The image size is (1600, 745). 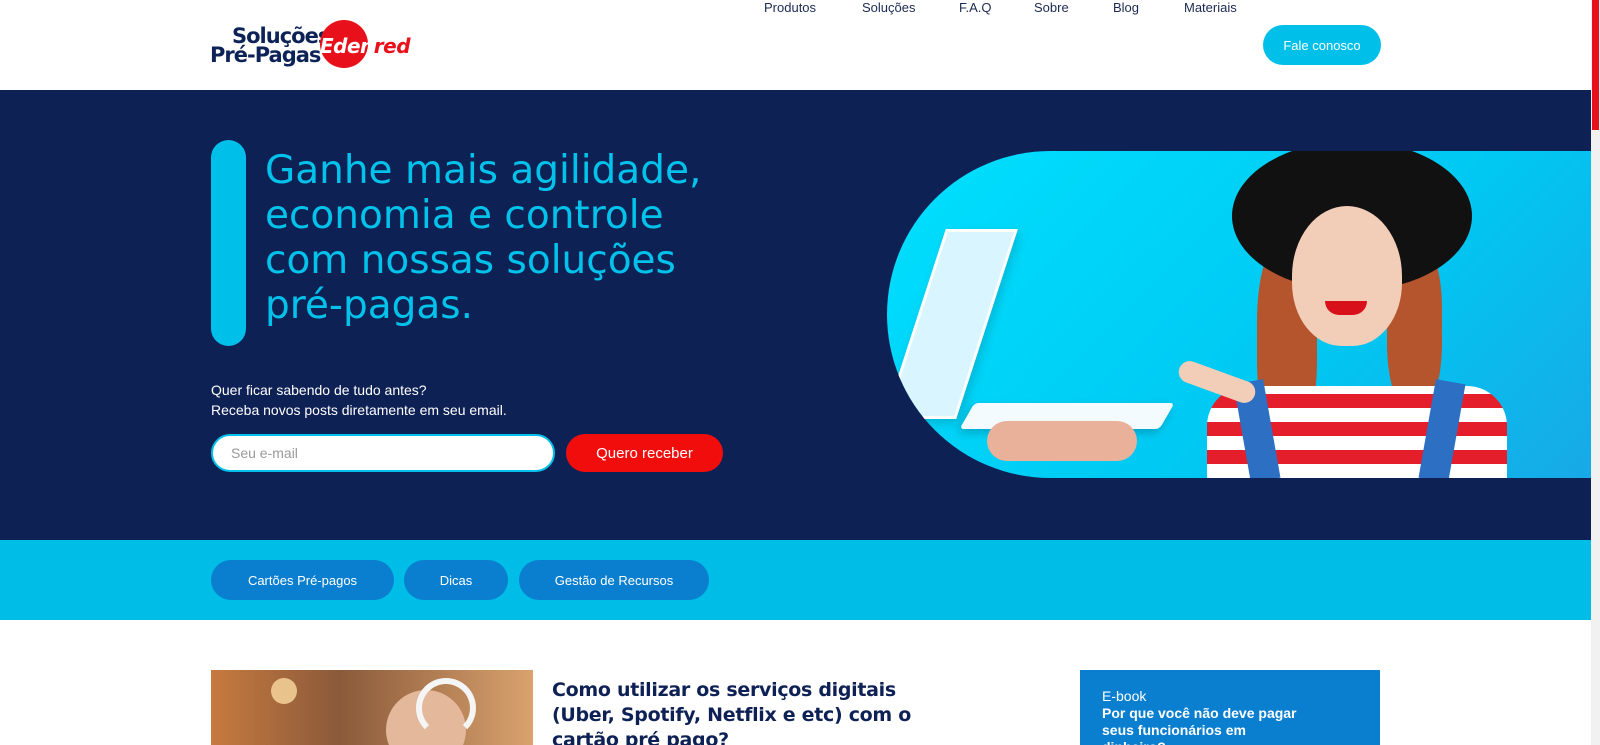 What do you see at coordinates (1051, 7) in the screenshot?
I see `nav-sobre: Sobre` at bounding box center [1051, 7].